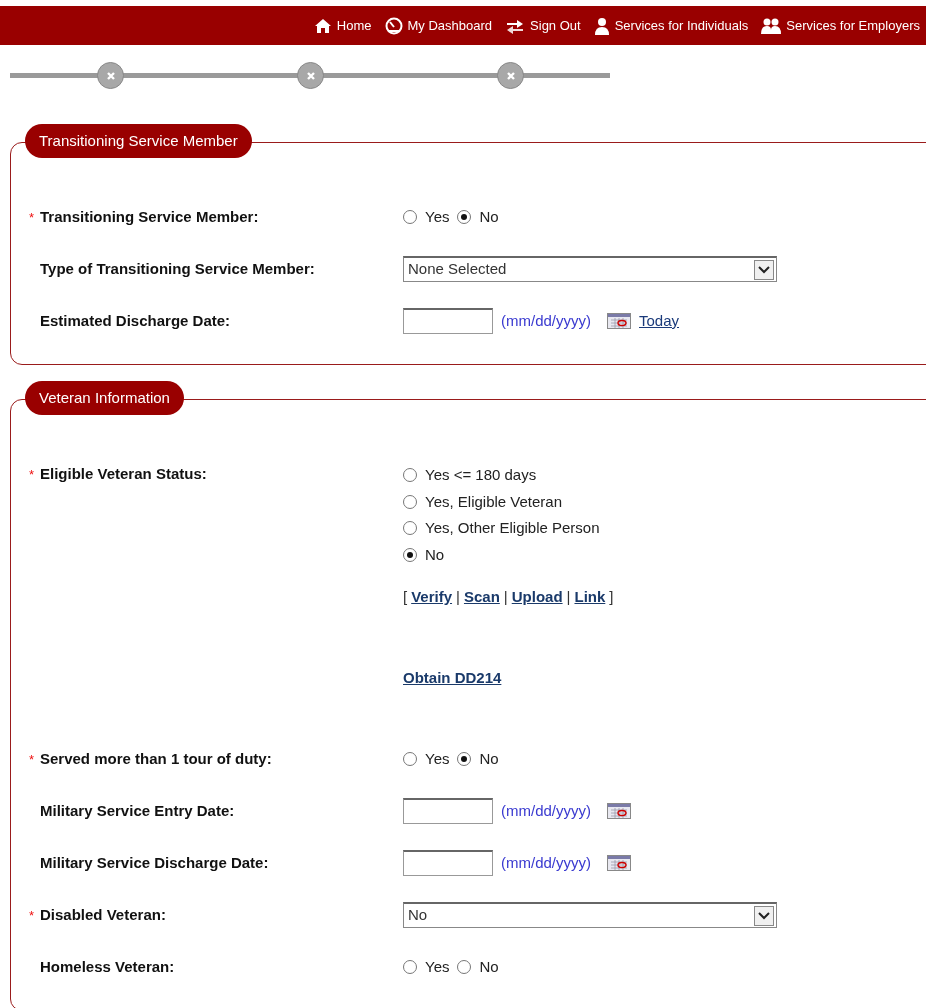 The height and width of the screenshot is (1008, 926). I want to click on field-label: Homeless Veteran:, so click(107, 966).